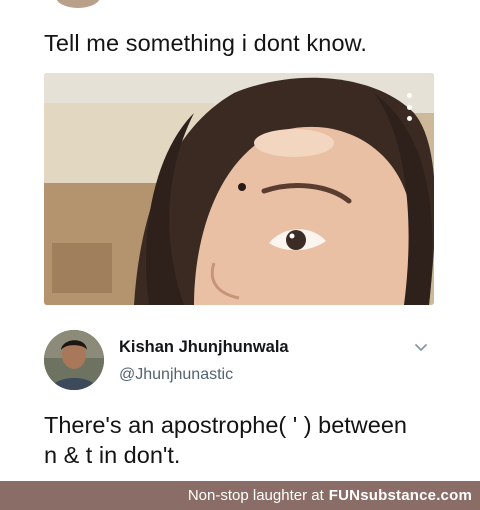  I want to click on author-avatar-partial, so click(78, 4).